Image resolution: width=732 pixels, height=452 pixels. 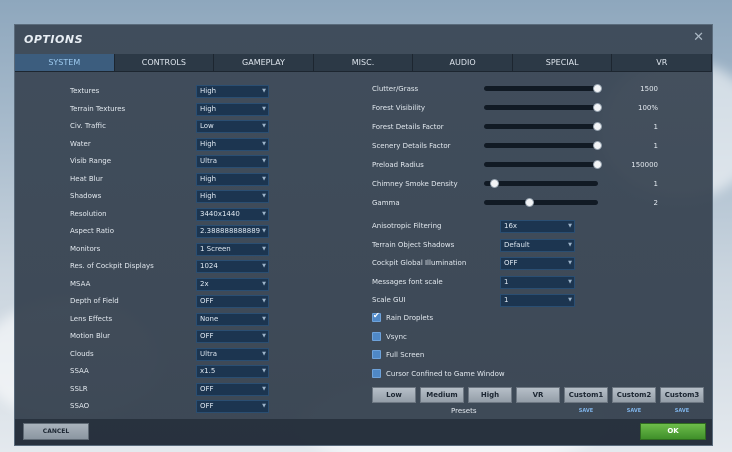 I want to click on slider-row: Gamma 2, so click(x=363, y=204).